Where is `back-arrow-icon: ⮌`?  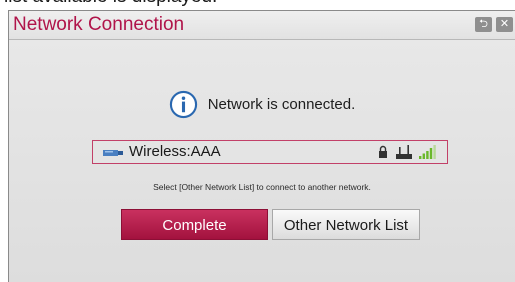
back-arrow-icon: ⮌ is located at coordinates (483, 24).